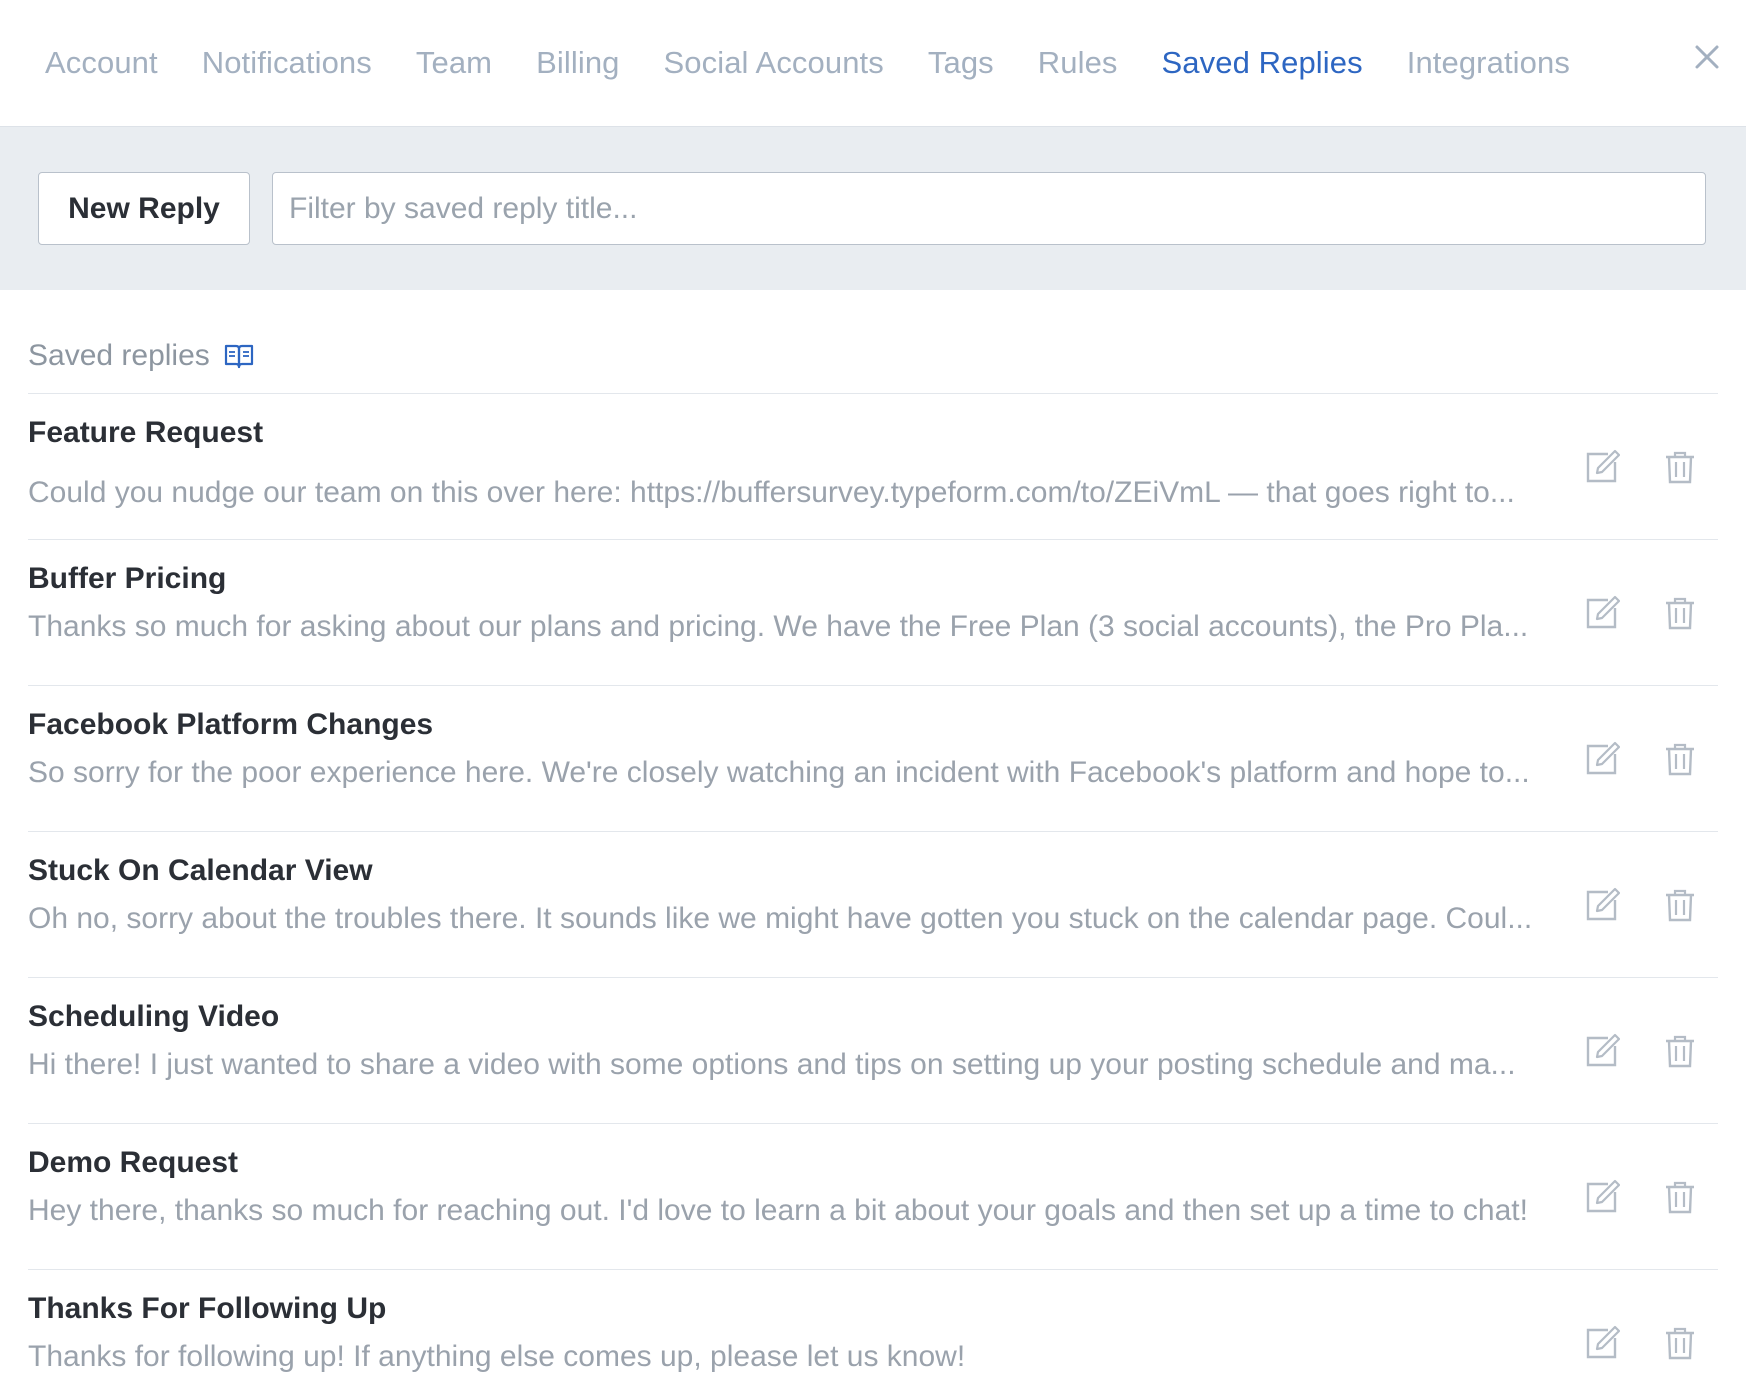 This screenshot has width=1746, height=1384. What do you see at coordinates (127, 578) in the screenshot?
I see `reply-title: Buffer Pricing` at bounding box center [127, 578].